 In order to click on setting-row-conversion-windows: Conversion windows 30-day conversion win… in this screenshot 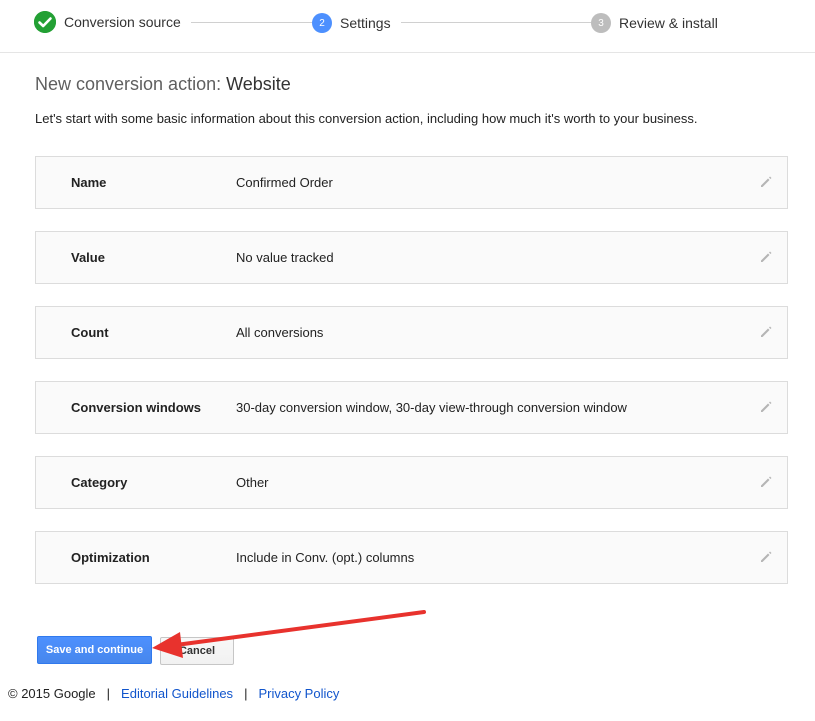, I will do `click(411, 407)`.